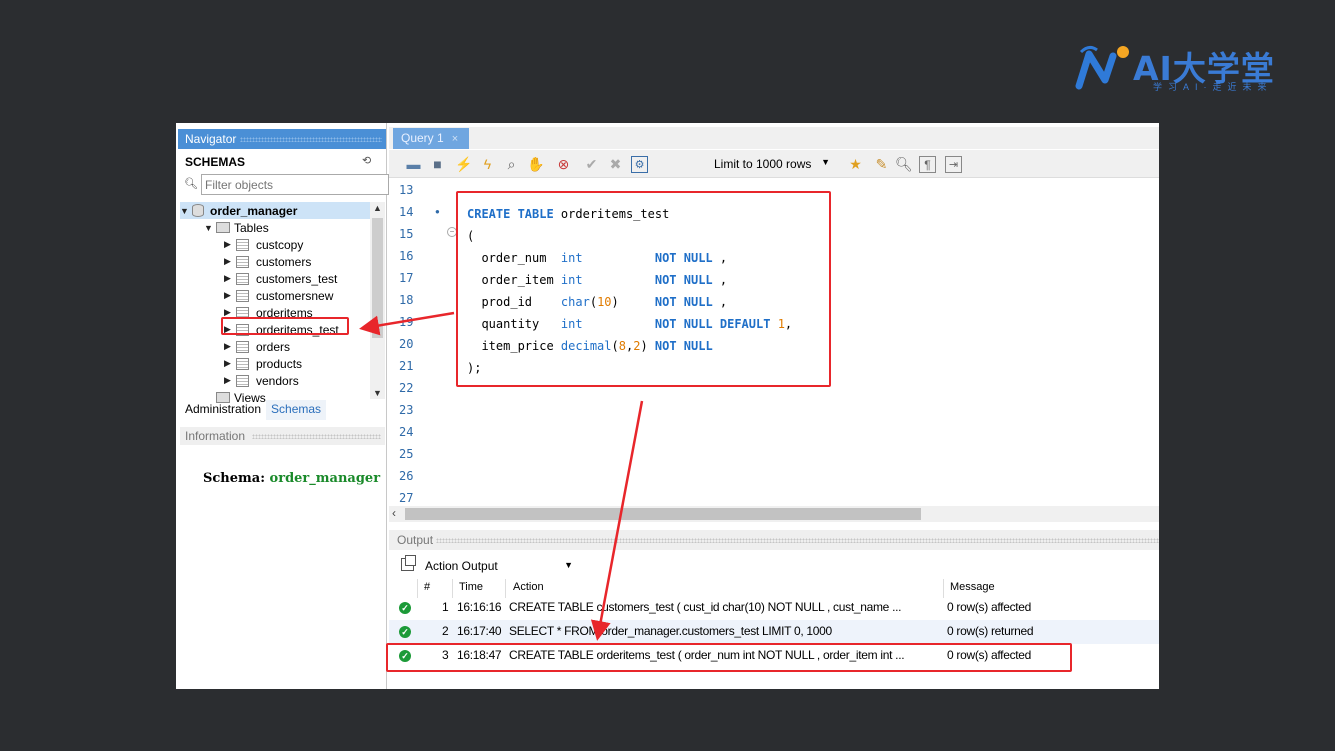 The width and height of the screenshot is (1335, 751). Describe the element at coordinates (501, 476) in the screenshot. I see `annotation-arrows` at that location.